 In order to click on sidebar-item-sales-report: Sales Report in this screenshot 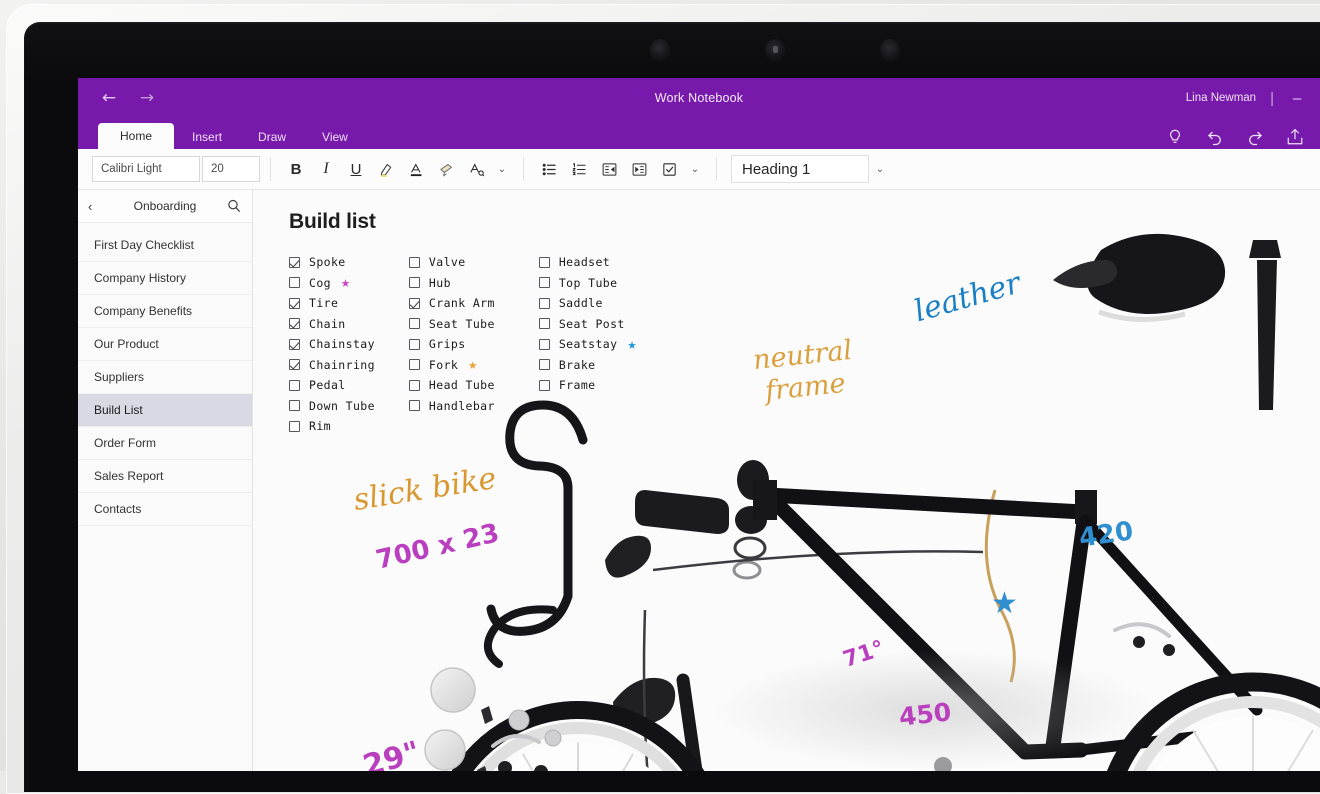, I will do `click(165, 476)`.